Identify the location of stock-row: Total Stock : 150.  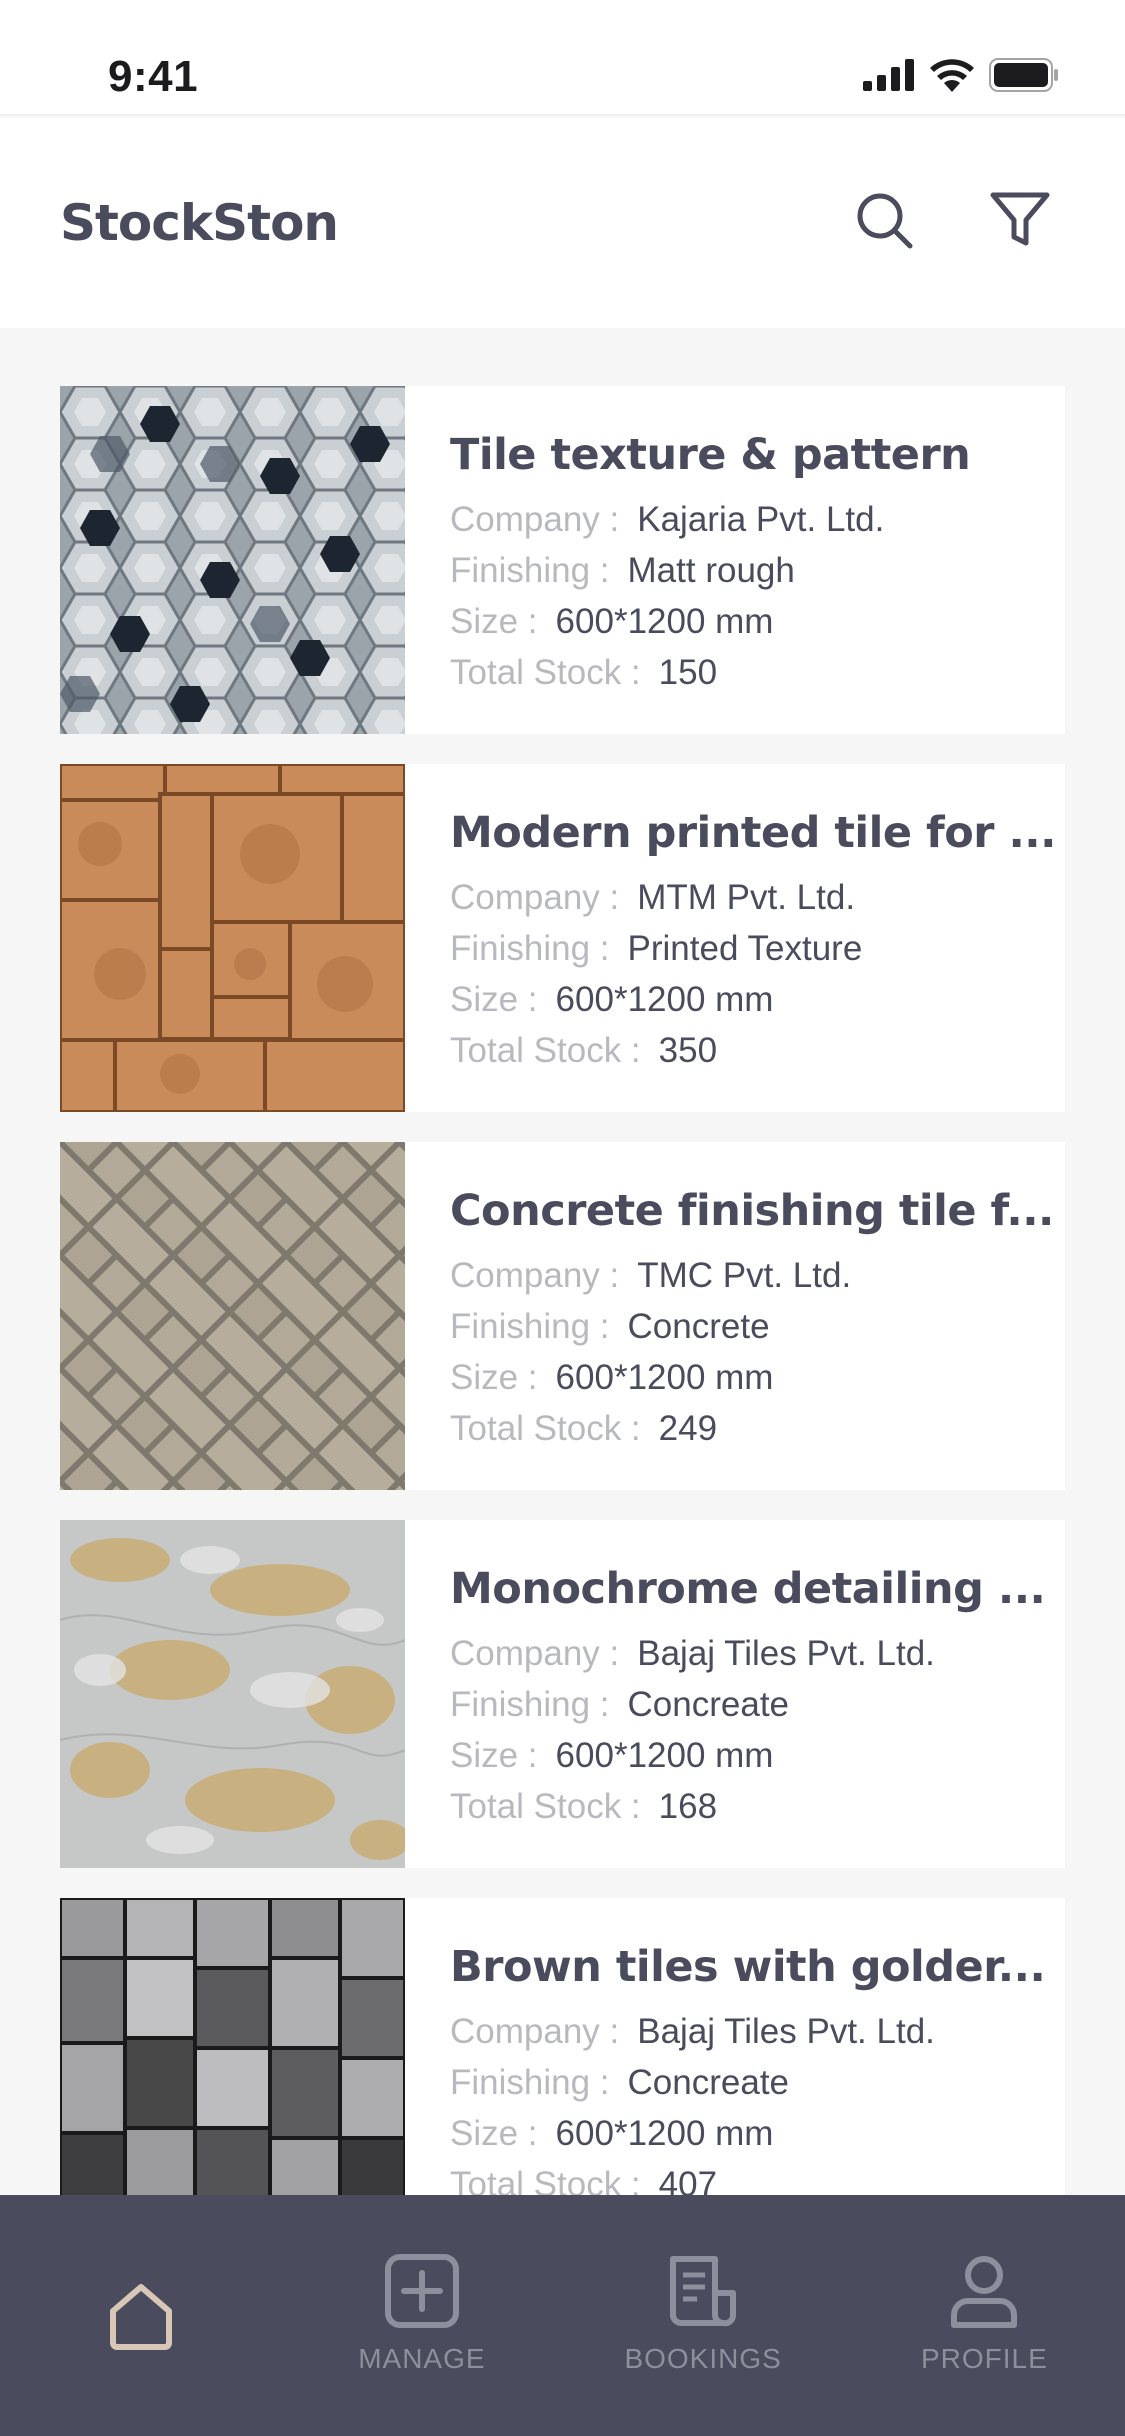
(757, 672).